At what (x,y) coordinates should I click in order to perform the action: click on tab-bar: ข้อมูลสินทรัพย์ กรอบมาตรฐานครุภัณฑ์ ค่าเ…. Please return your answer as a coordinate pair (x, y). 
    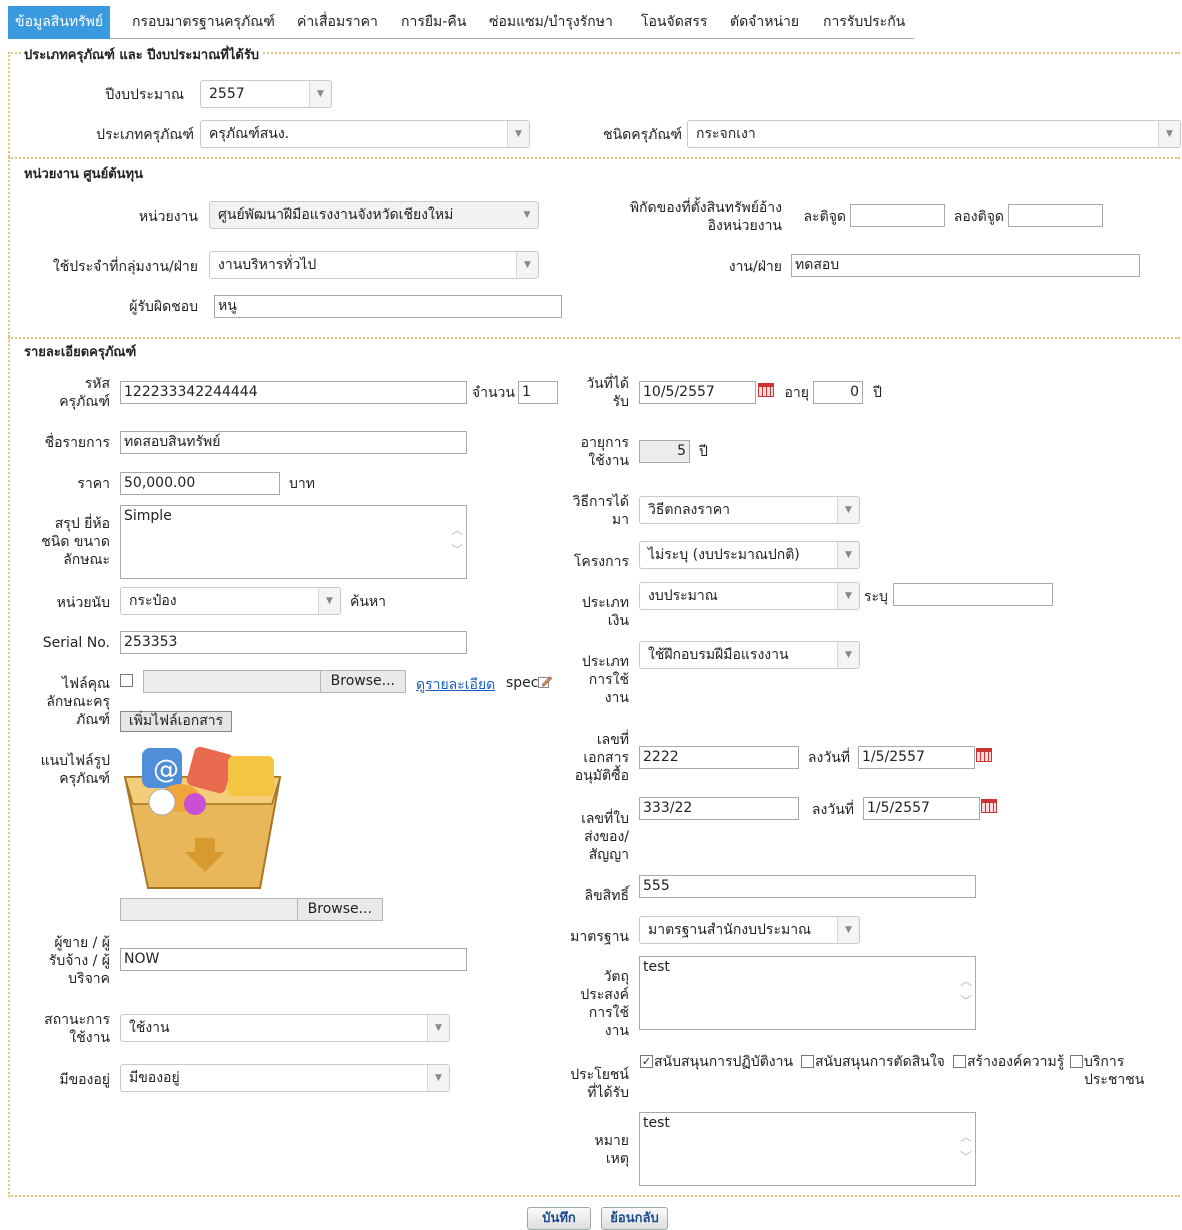
    Looking at the image, I should click on (461, 22).